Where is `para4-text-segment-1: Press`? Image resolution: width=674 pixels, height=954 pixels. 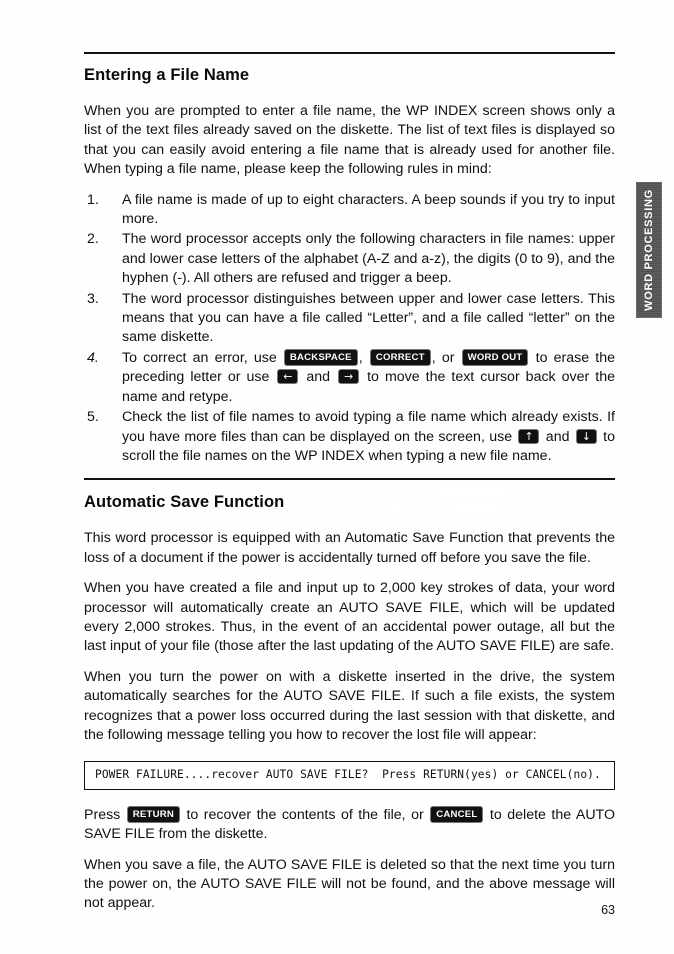 para4-text-segment-1: Press is located at coordinates (105, 814).